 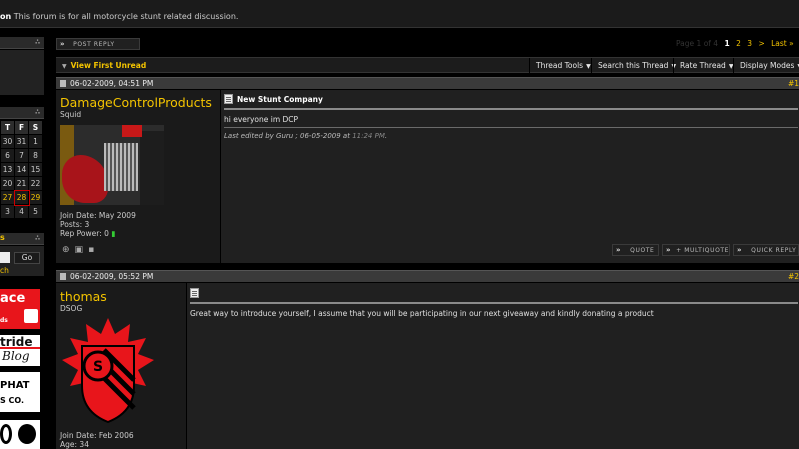 I want to click on post-date-text: 06-02-2009, 05:52 PM, so click(x=112, y=276).